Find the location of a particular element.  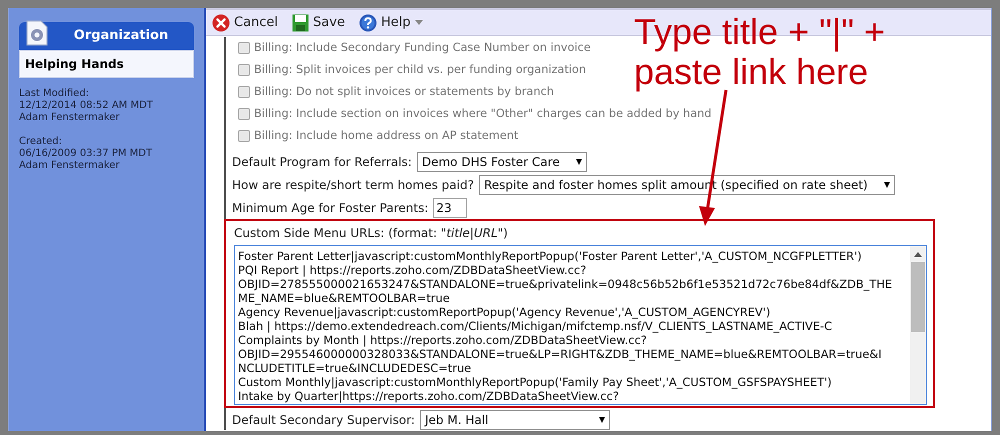

meta-label: Last Modified: is located at coordinates (54, 94).